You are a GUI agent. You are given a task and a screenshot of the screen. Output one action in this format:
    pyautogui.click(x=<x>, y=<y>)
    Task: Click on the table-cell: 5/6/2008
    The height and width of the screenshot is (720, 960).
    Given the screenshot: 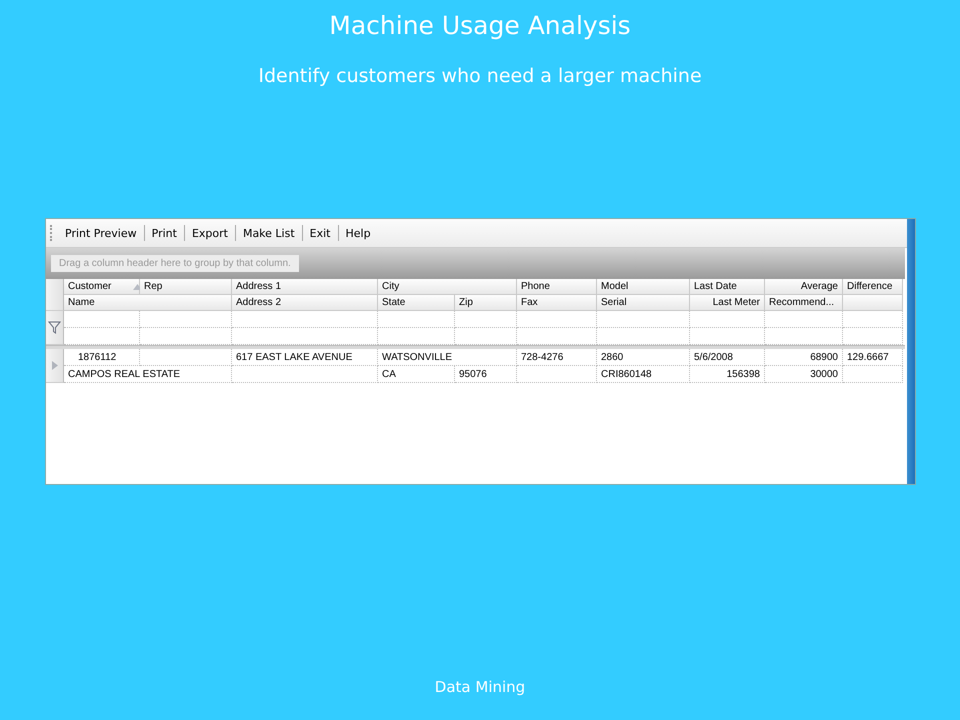 What is the action you would take?
    pyautogui.click(x=727, y=357)
    